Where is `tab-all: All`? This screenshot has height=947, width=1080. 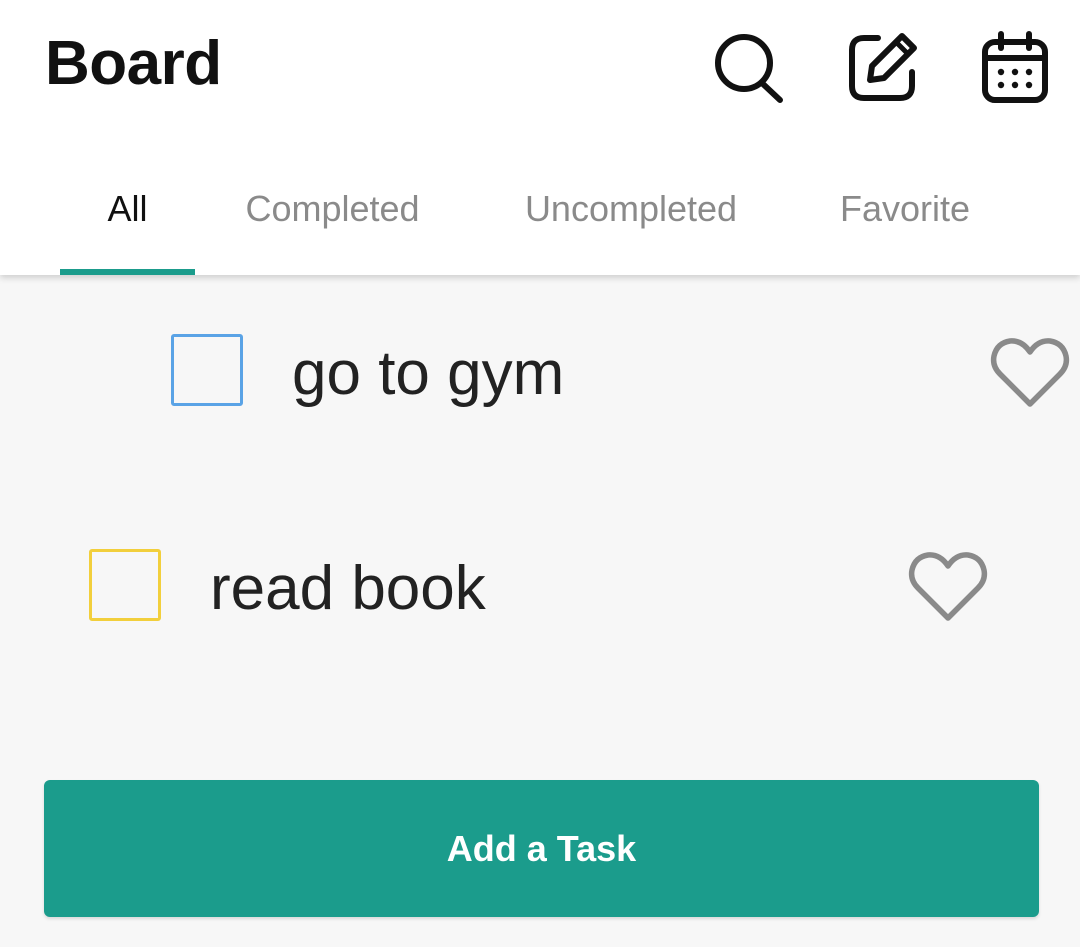 tab-all: All is located at coordinates (127, 227).